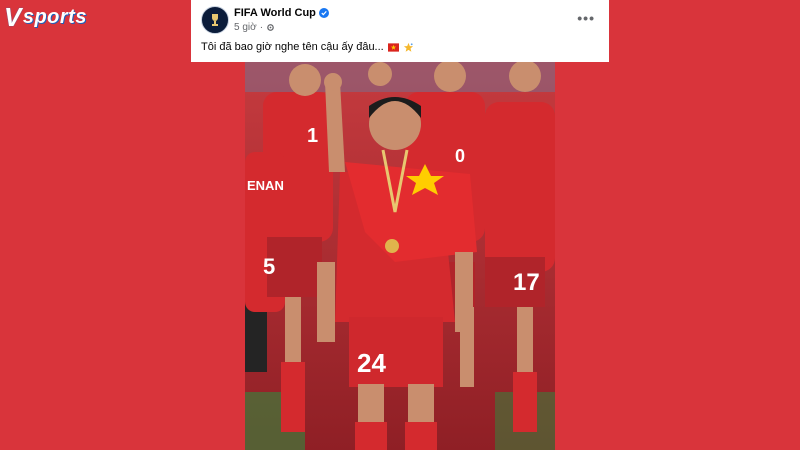 Image resolution: width=800 pixels, height=450 pixels. Describe the element at coordinates (371, 363) in the screenshot. I see `jersey-number-main: 24` at that location.